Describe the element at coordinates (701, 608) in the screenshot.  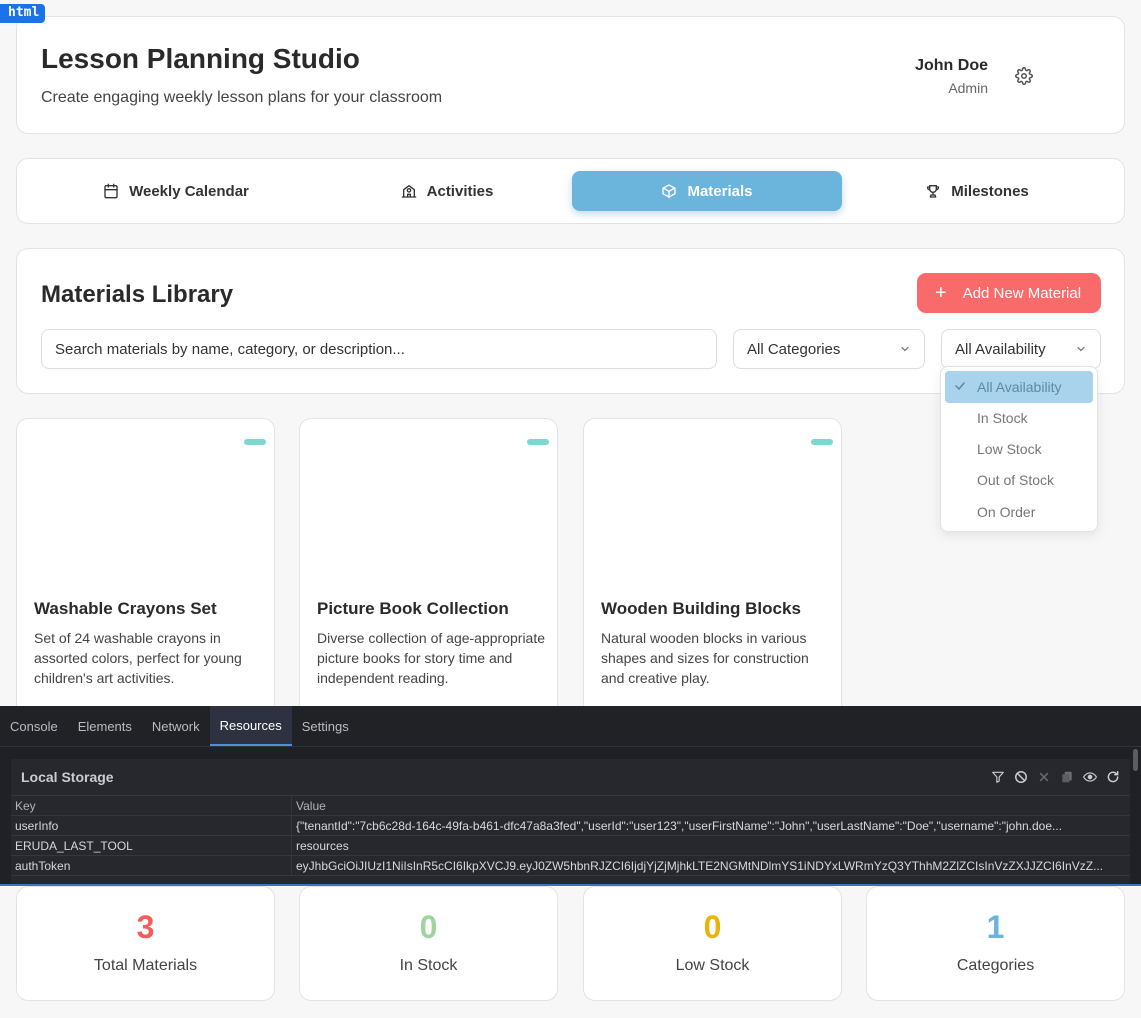
I see `material-name: Wooden Building Blocks` at that location.